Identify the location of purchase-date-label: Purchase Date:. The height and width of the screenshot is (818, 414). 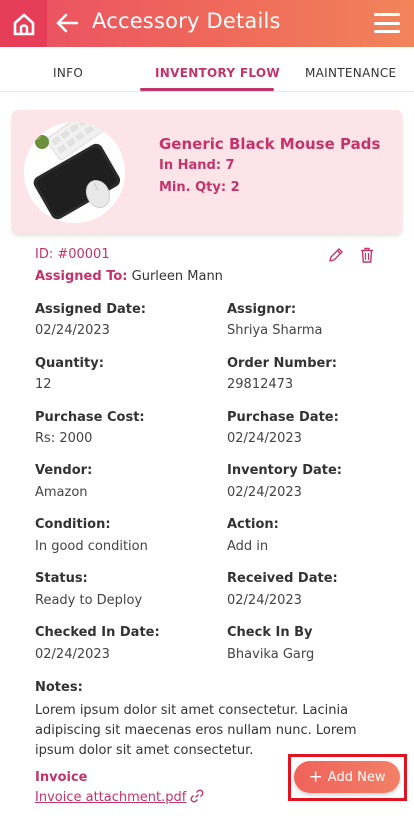
(283, 417).